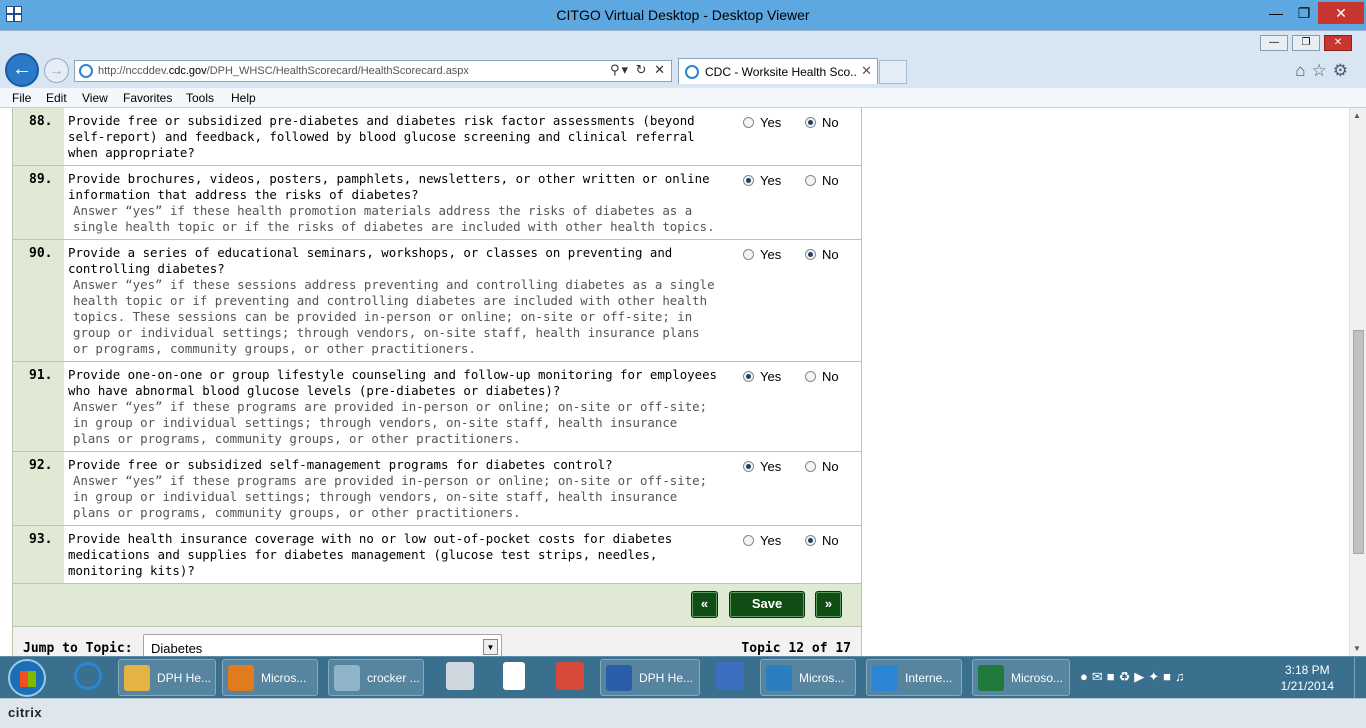  Describe the element at coordinates (1134, 677) in the screenshot. I see `system-tray-icons: ●✉■♻▶✦■♫` at that location.